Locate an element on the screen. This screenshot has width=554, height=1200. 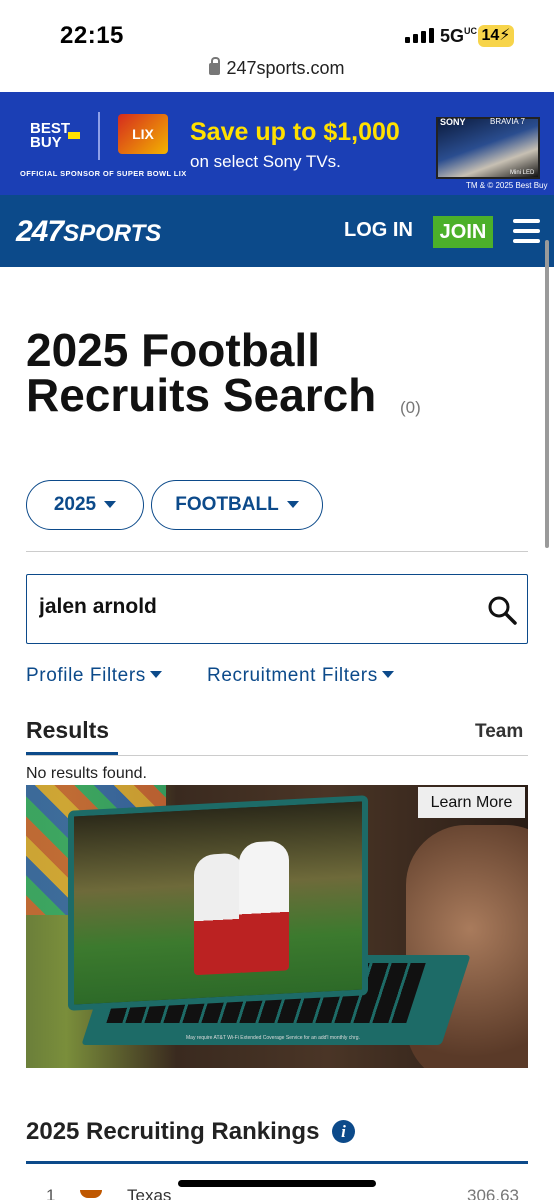
logo-sports: SPORTS is located at coordinates (112, 233).